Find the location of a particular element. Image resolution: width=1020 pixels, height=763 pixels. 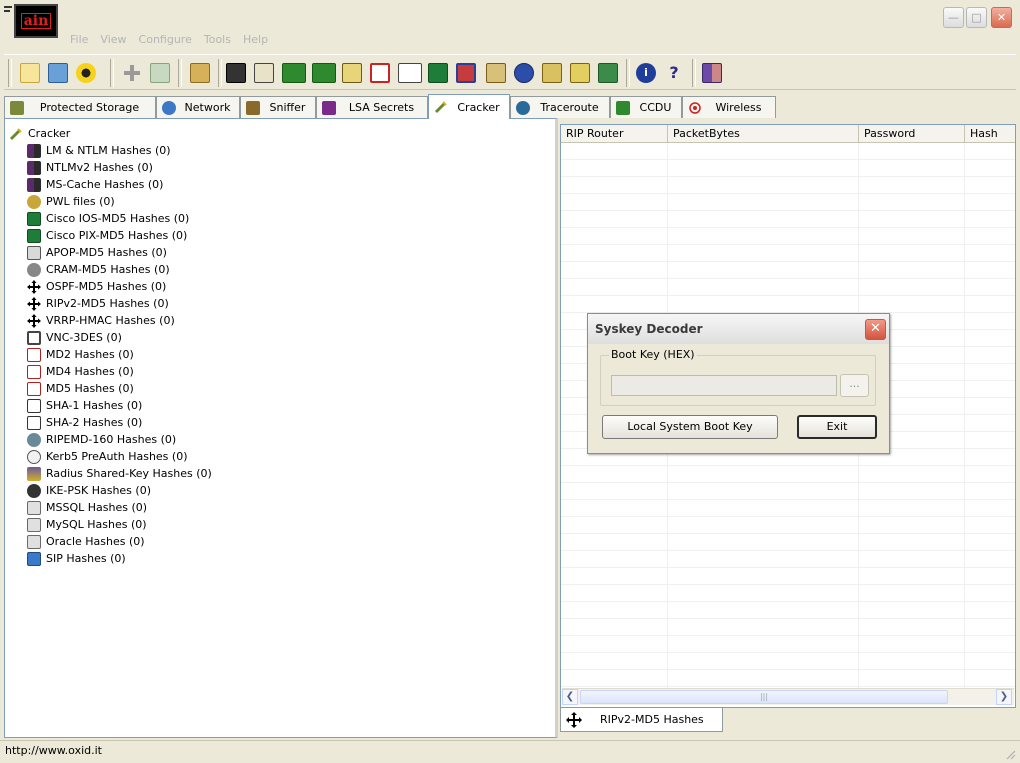

delete-icon is located at coordinates (200, 73).